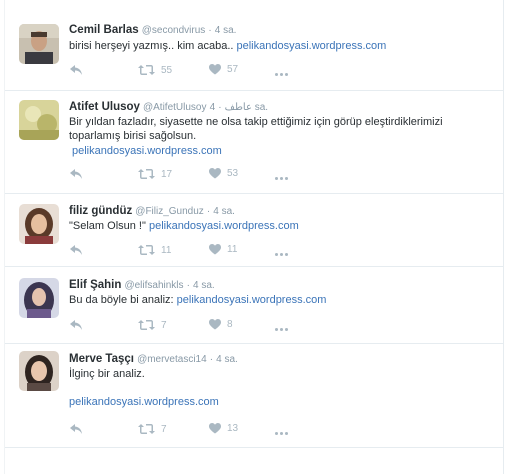  What do you see at coordinates (199, 327) in the screenshot?
I see `tweet-actions: 7 8` at bounding box center [199, 327].